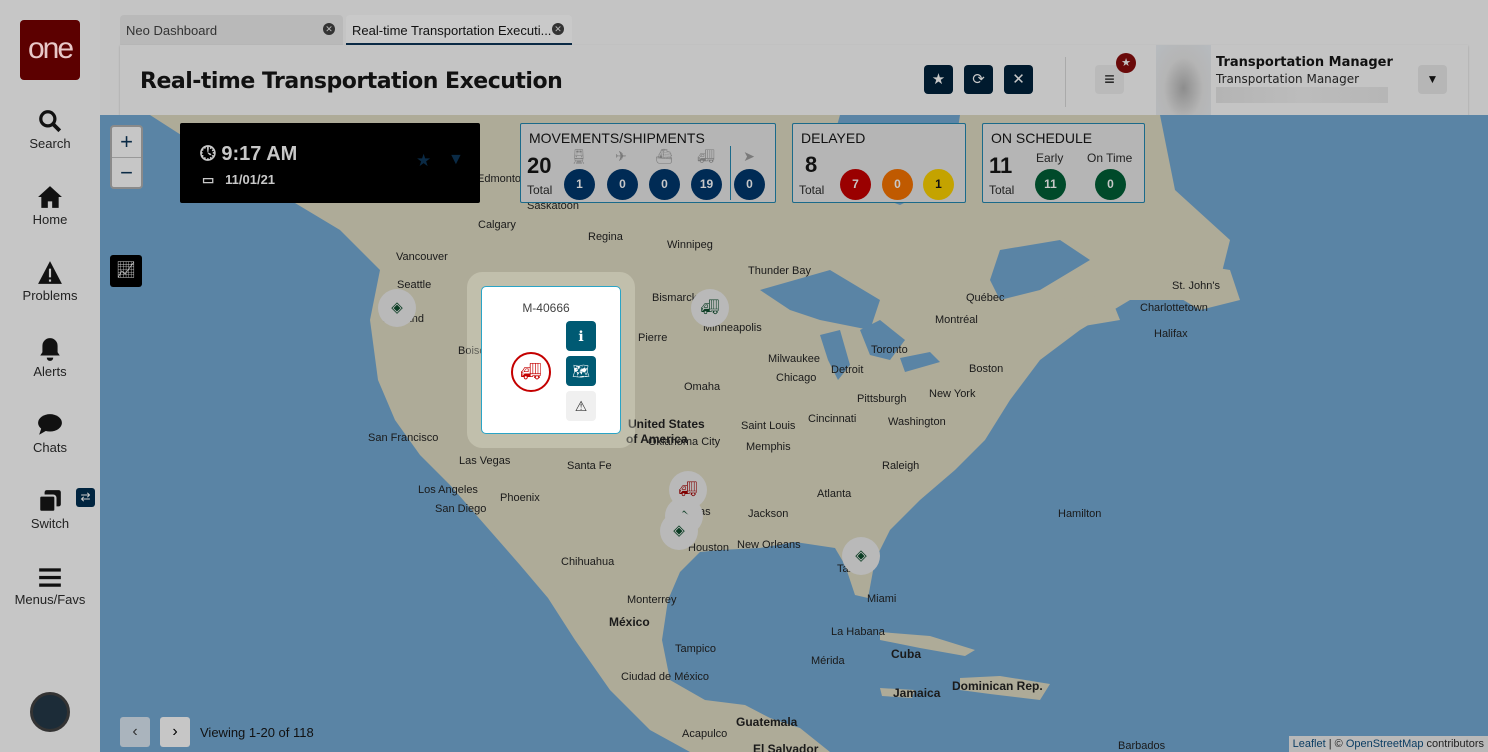 The height and width of the screenshot is (752, 1488). What do you see at coordinates (917, 693) in the screenshot?
I see `city-label: Jamaica` at bounding box center [917, 693].